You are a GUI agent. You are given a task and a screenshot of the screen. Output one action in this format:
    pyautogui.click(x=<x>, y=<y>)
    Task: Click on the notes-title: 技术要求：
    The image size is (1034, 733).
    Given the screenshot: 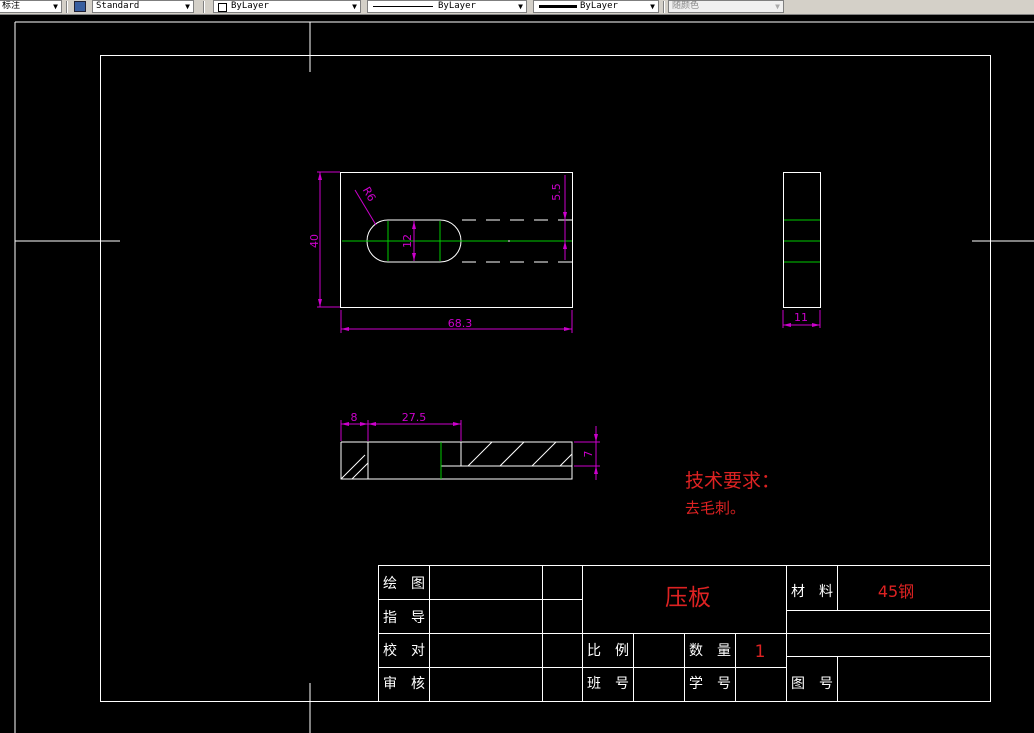 What is the action you would take?
    pyautogui.click(x=732, y=481)
    